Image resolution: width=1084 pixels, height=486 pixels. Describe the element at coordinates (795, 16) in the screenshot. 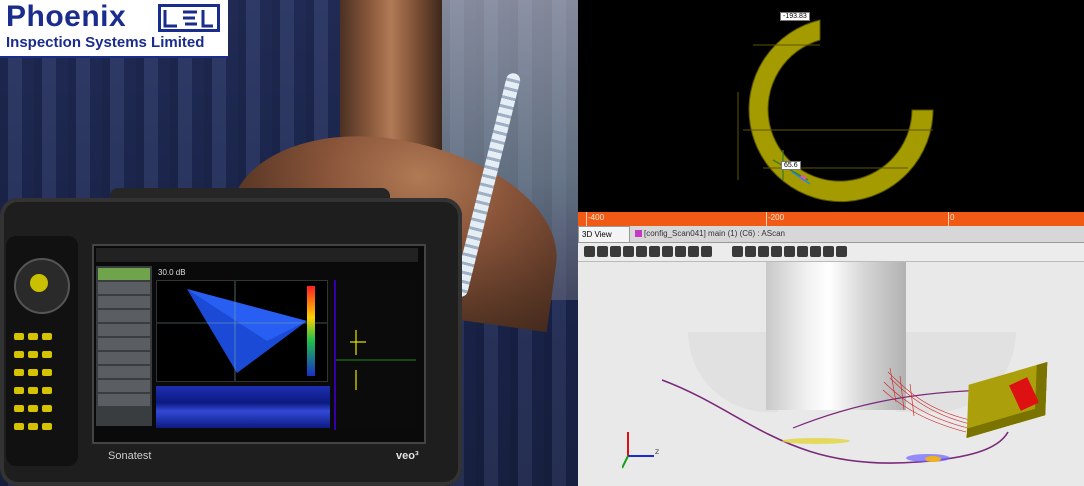

I see `plot-label-top: -193.83` at that location.